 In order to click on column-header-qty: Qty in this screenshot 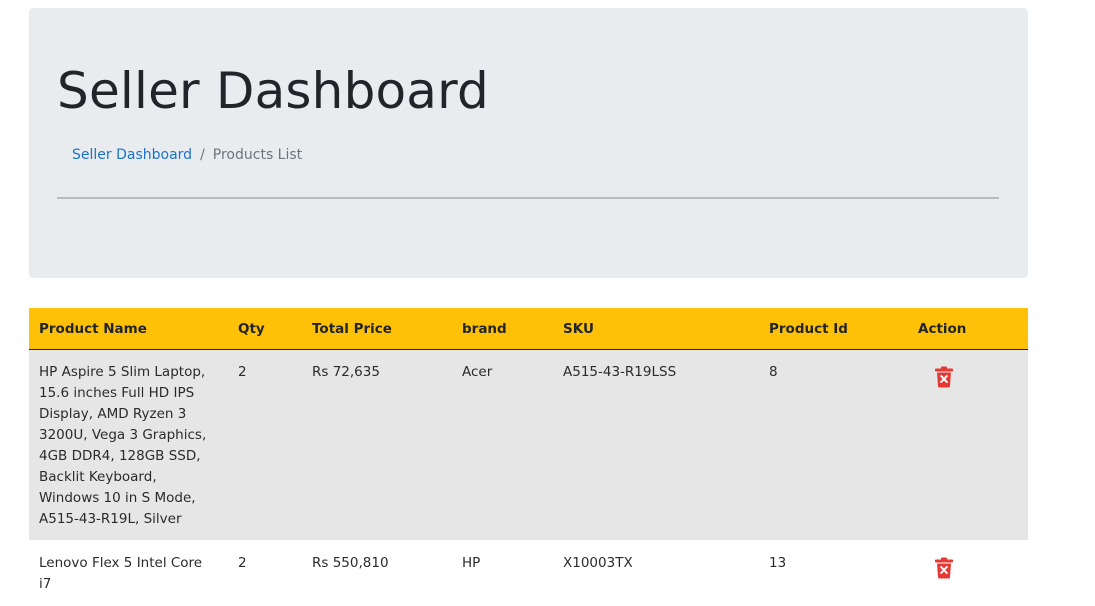, I will do `click(265, 329)`.